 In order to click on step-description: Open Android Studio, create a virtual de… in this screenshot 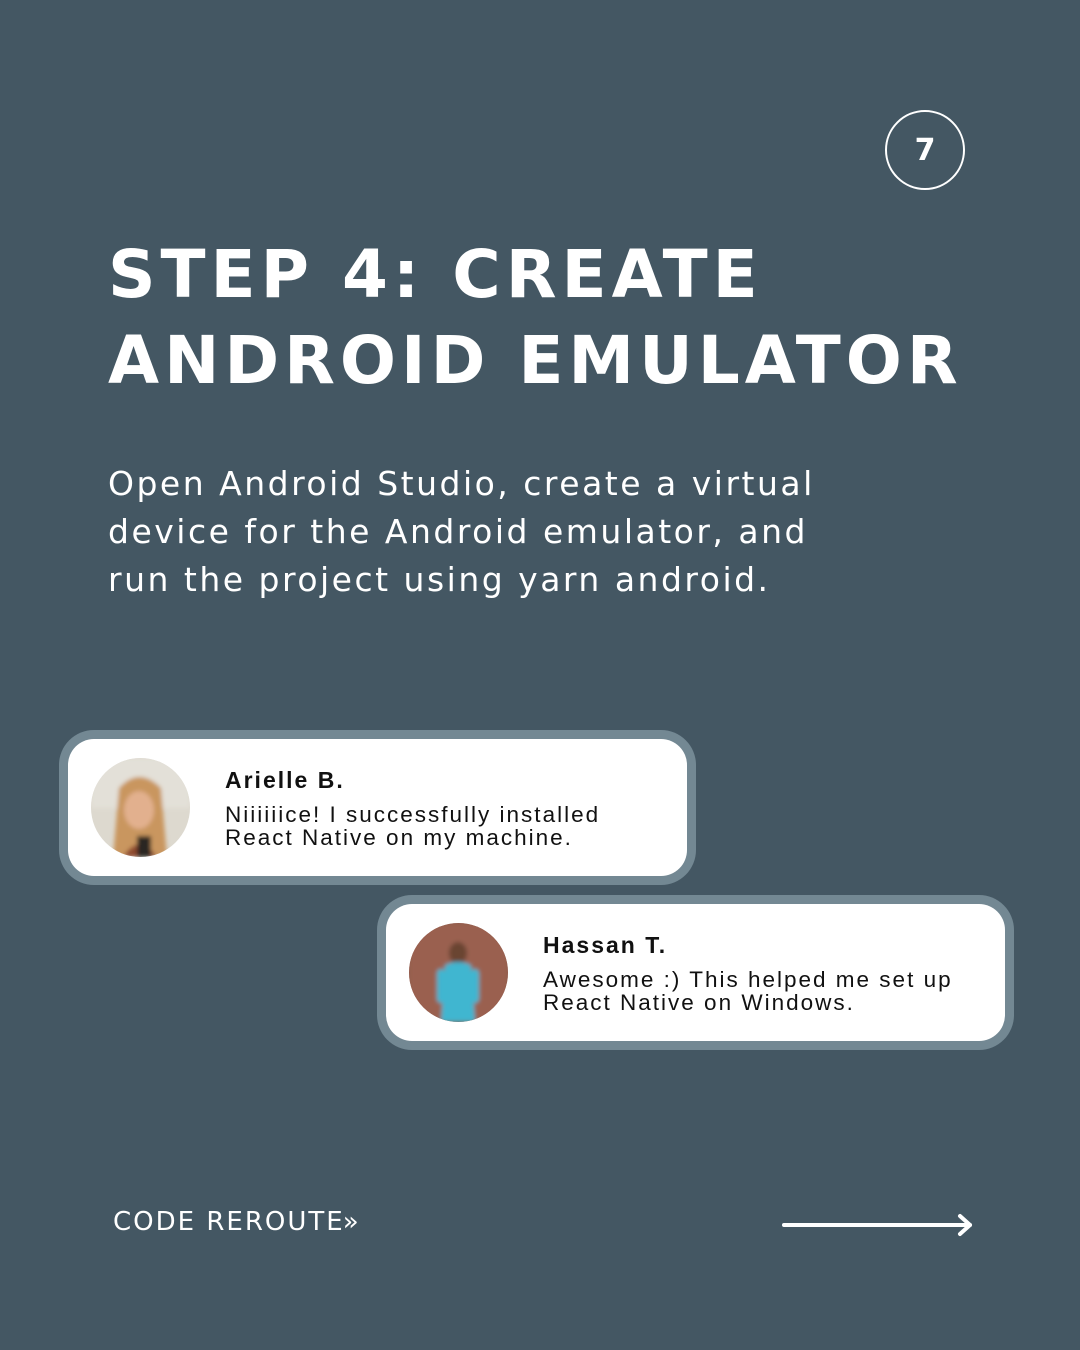, I will do `click(538, 532)`.